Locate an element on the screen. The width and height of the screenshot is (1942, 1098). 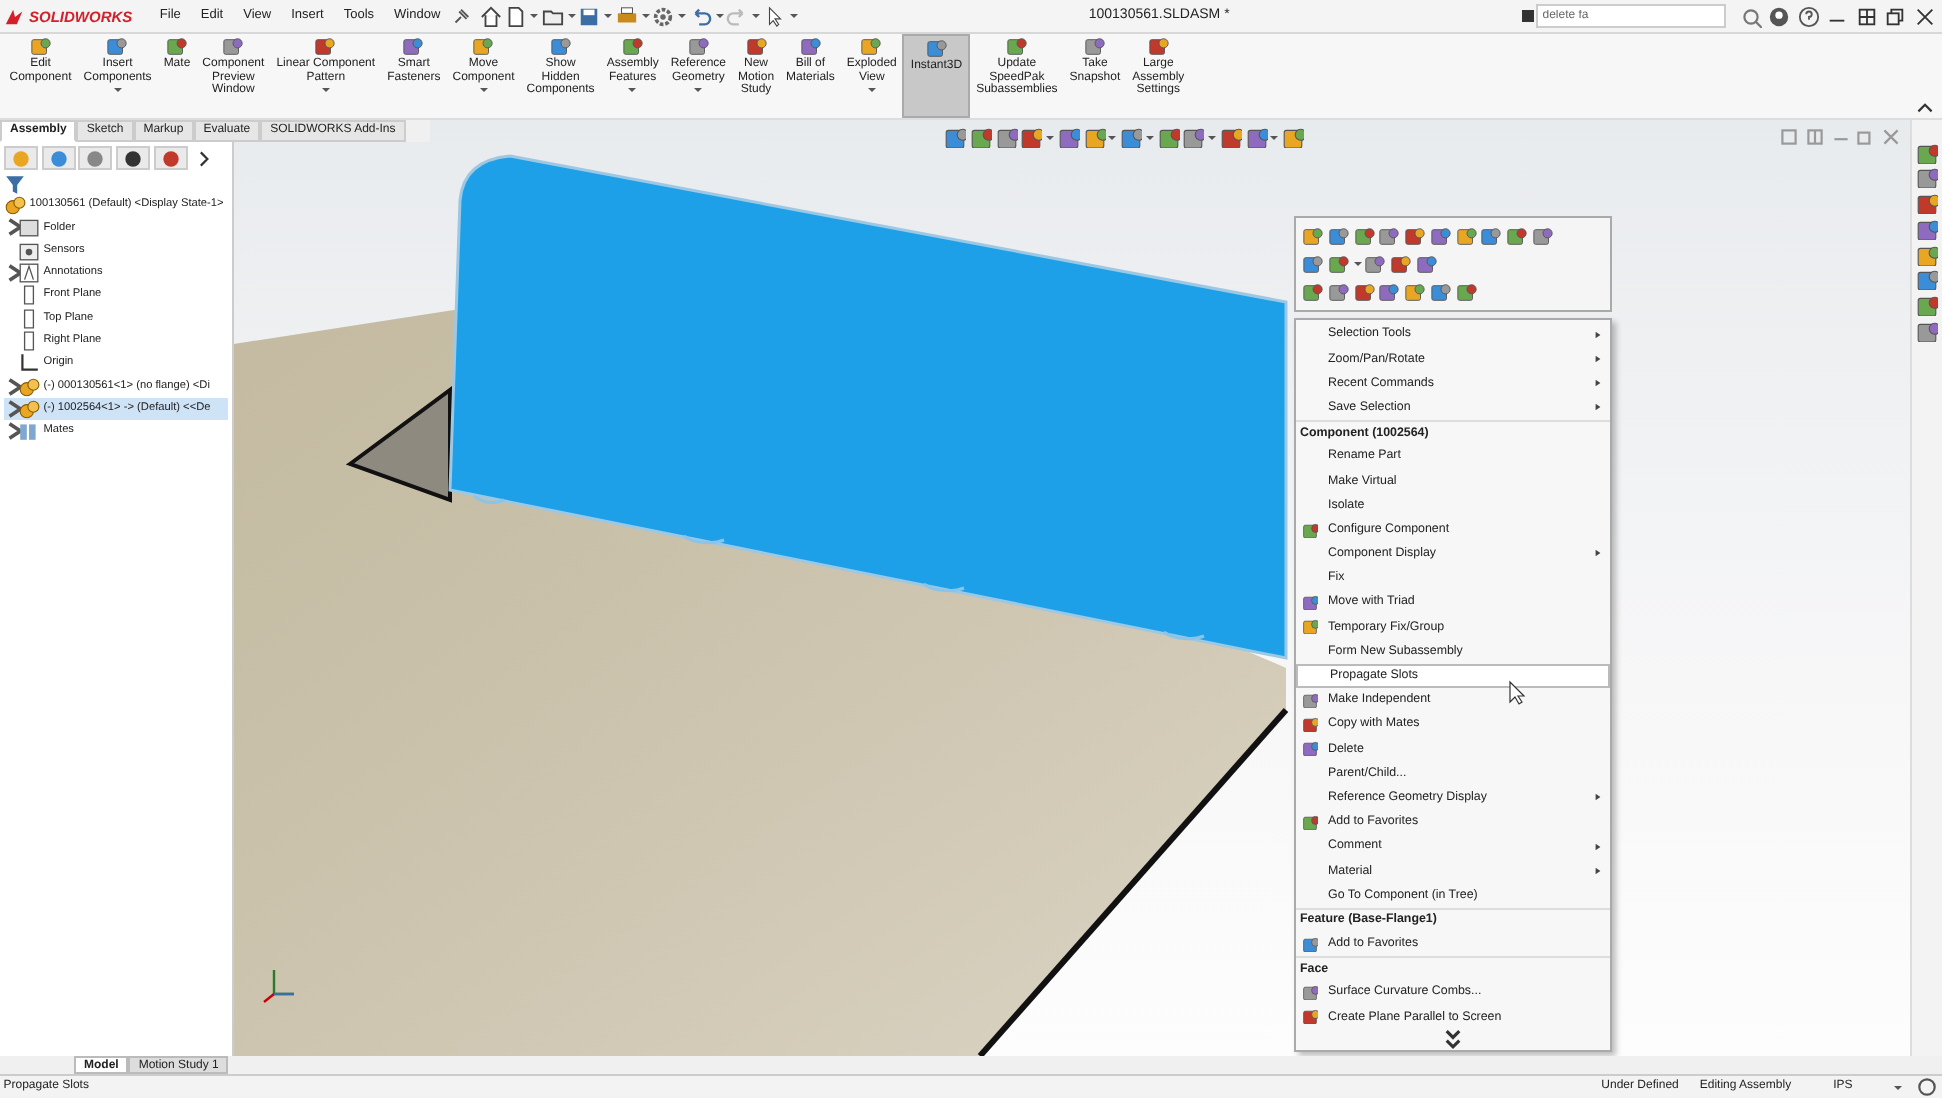
user-icon is located at coordinates (1779, 16).